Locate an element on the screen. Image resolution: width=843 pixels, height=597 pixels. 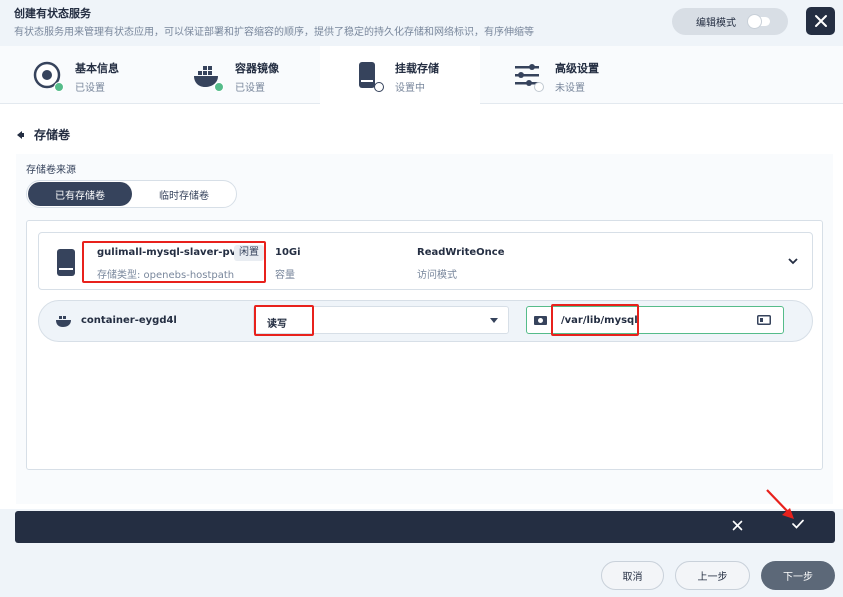
back-link: 存储卷 is located at coordinates (43, 134).